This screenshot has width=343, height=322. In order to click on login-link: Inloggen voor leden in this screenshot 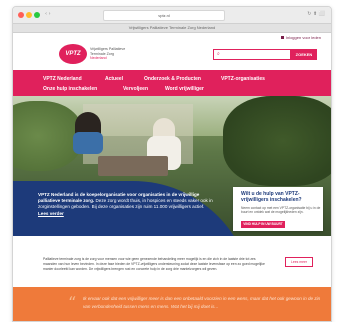, I will do `click(300, 37)`.